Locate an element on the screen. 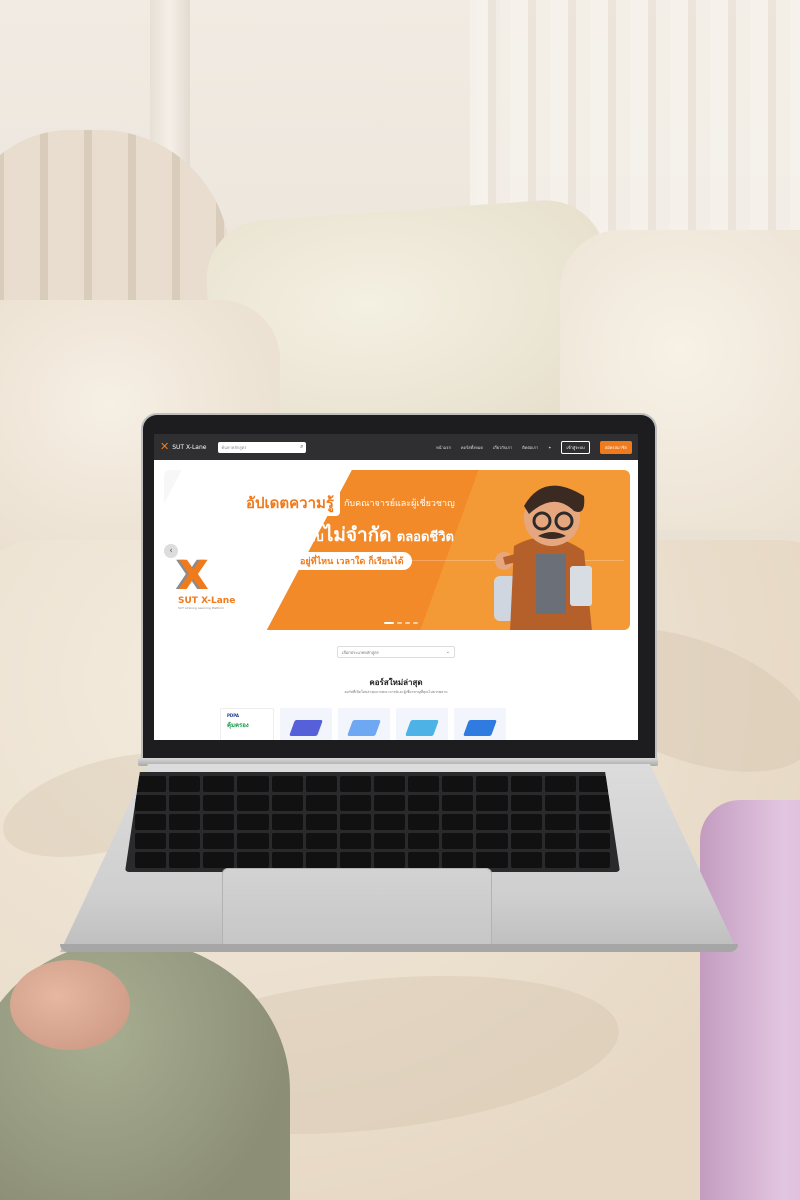 The image size is (800, 1200). section-title: คอร์สใหม่ล่าสุด is located at coordinates (396, 682).